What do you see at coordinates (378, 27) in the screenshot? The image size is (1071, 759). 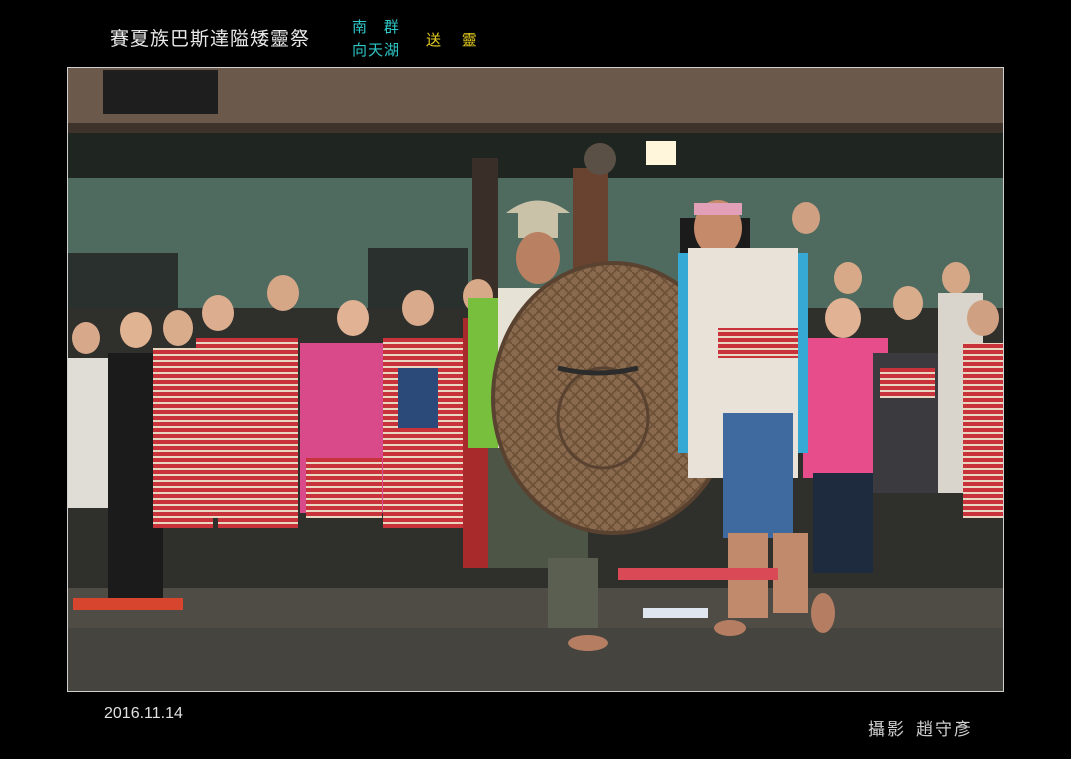 I see `group-label: 南 群` at bounding box center [378, 27].